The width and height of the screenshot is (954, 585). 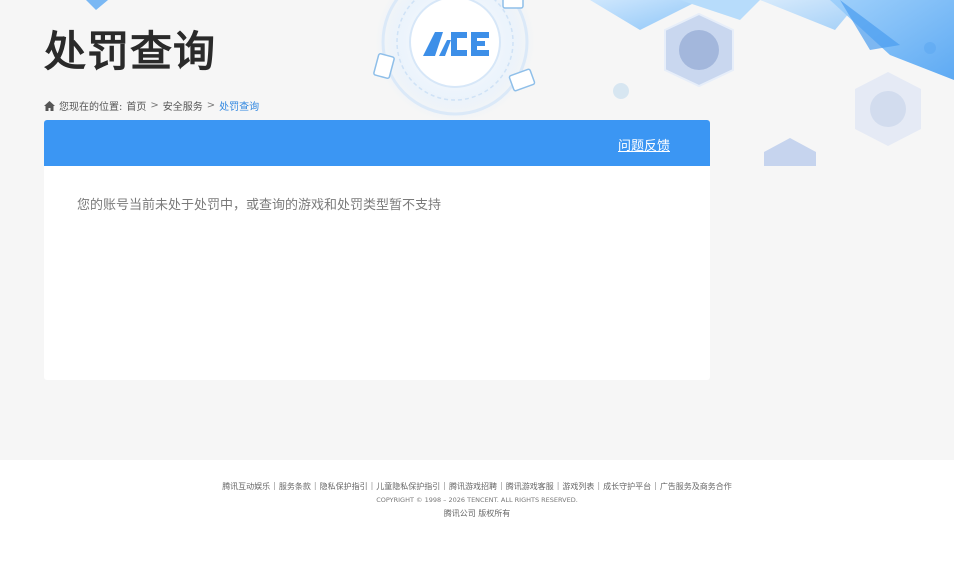 What do you see at coordinates (246, 486) in the screenshot?
I see `footer-link-ieg: 腾讯互动娱乐` at bounding box center [246, 486].